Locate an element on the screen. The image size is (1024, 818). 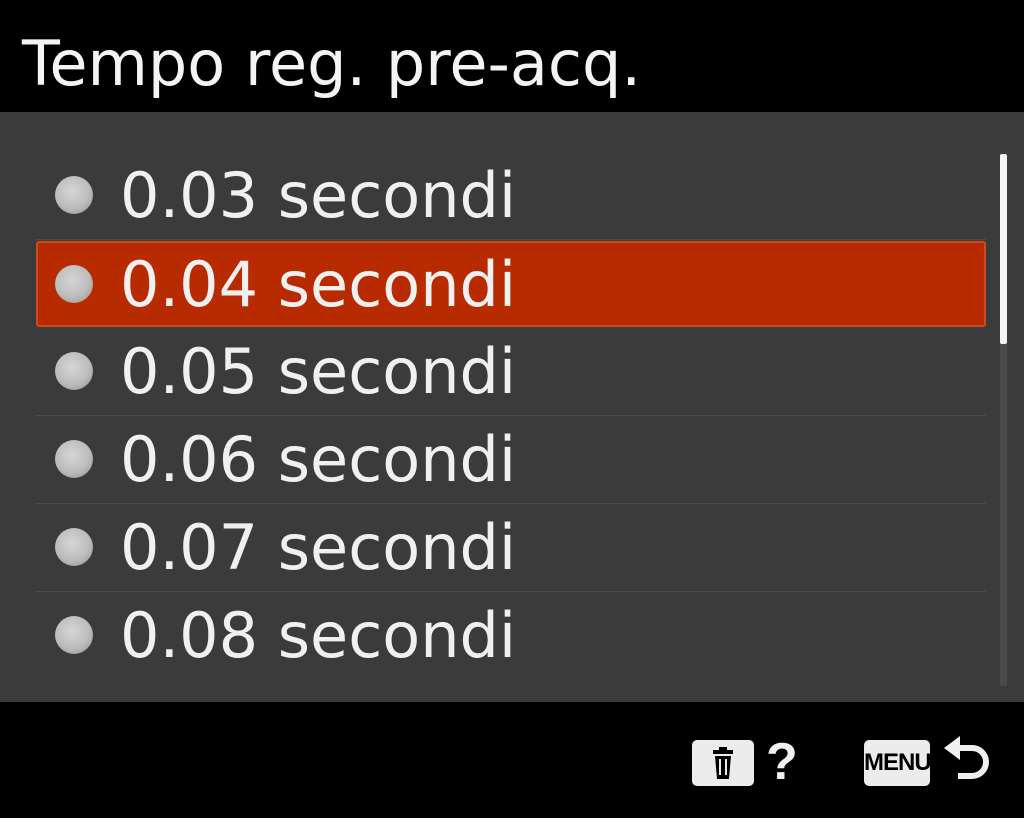
help-icon: ? is located at coordinates (782, 762).